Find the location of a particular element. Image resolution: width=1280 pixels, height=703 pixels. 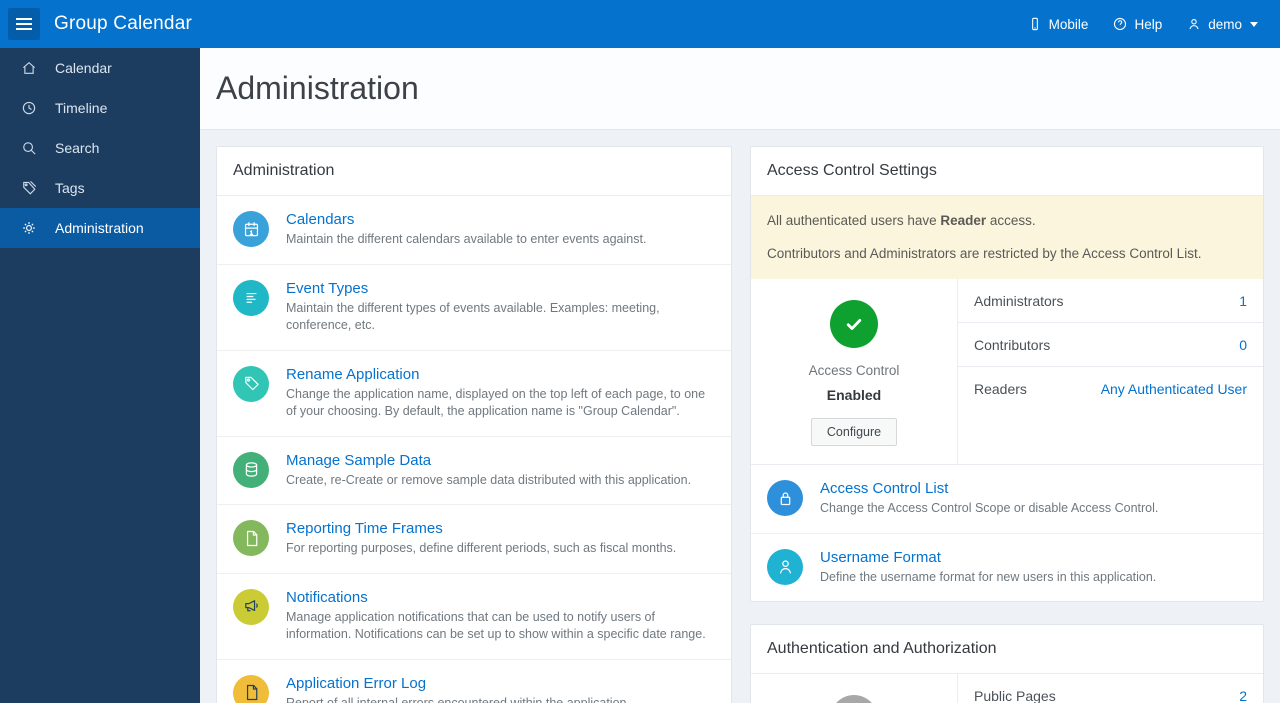

megaphone-icon is located at coordinates (251, 606).